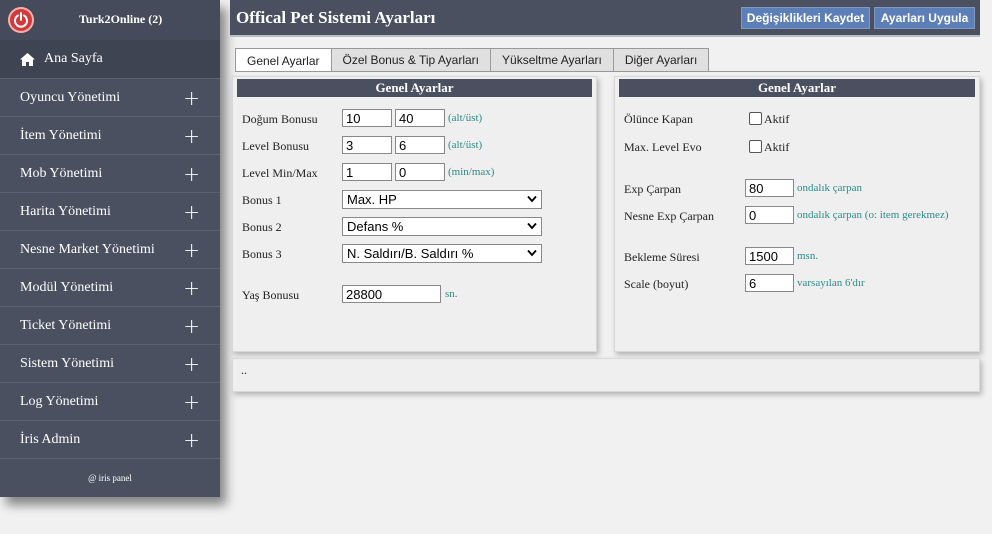 Image resolution: width=992 pixels, height=534 pixels. I want to click on sidebar-item-label: Mob Yönetimi, so click(61, 173).